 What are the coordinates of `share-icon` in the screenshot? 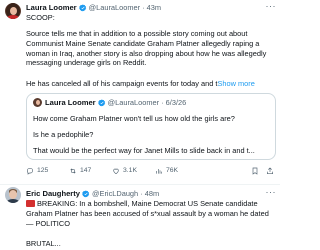 It's located at (270, 171).